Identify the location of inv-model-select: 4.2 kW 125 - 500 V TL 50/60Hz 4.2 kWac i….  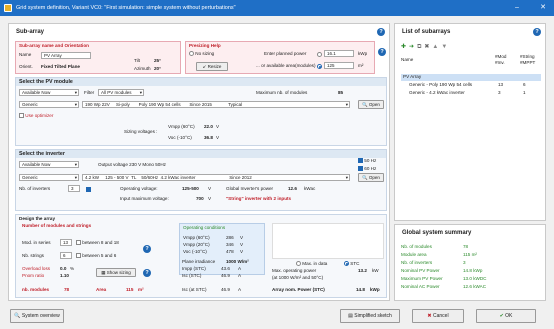
(216, 177).